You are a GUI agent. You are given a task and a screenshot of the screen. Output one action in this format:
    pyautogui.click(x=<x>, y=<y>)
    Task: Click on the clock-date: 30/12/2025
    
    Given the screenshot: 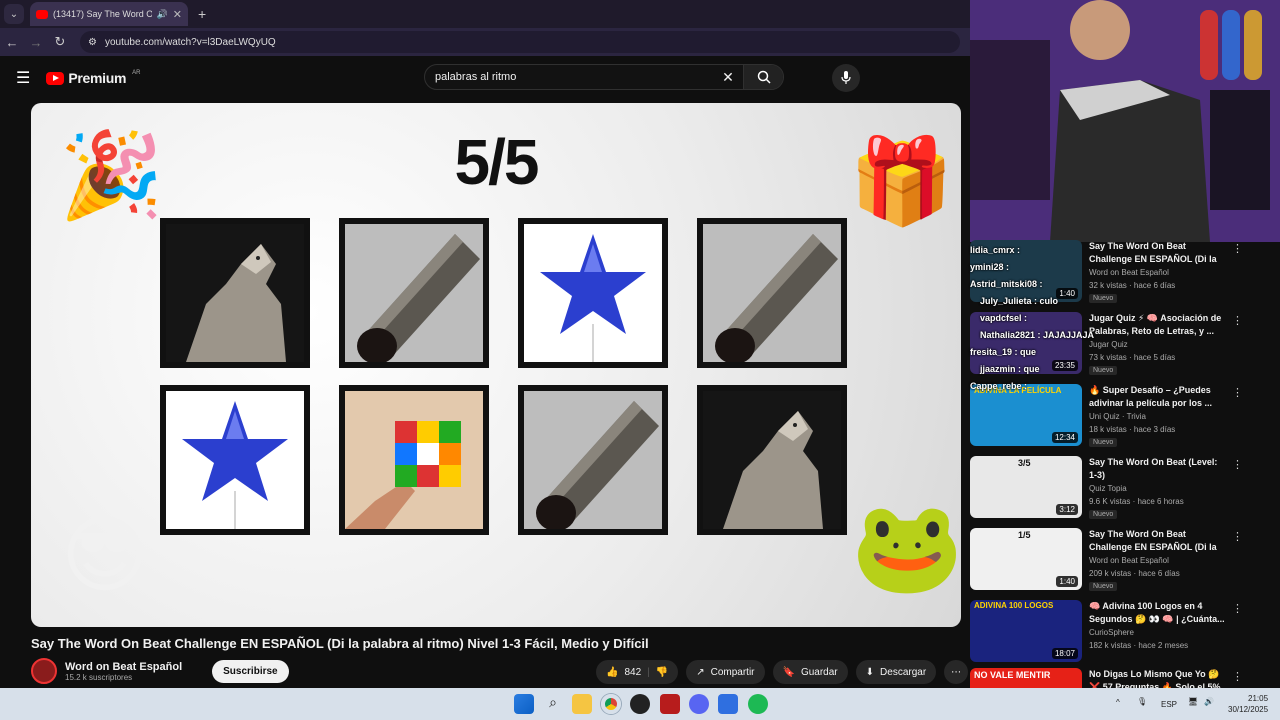 What is the action you would take?
    pyautogui.click(x=1248, y=709)
    